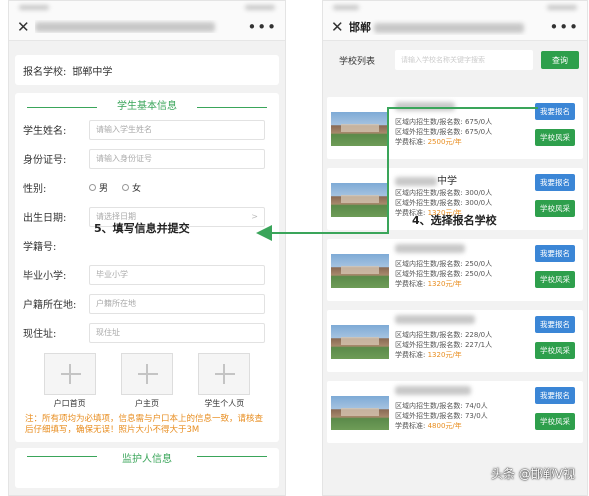  Describe the element at coordinates (532, 474) in the screenshot. I see `watermark: 头条 @邯郸V视` at that location.